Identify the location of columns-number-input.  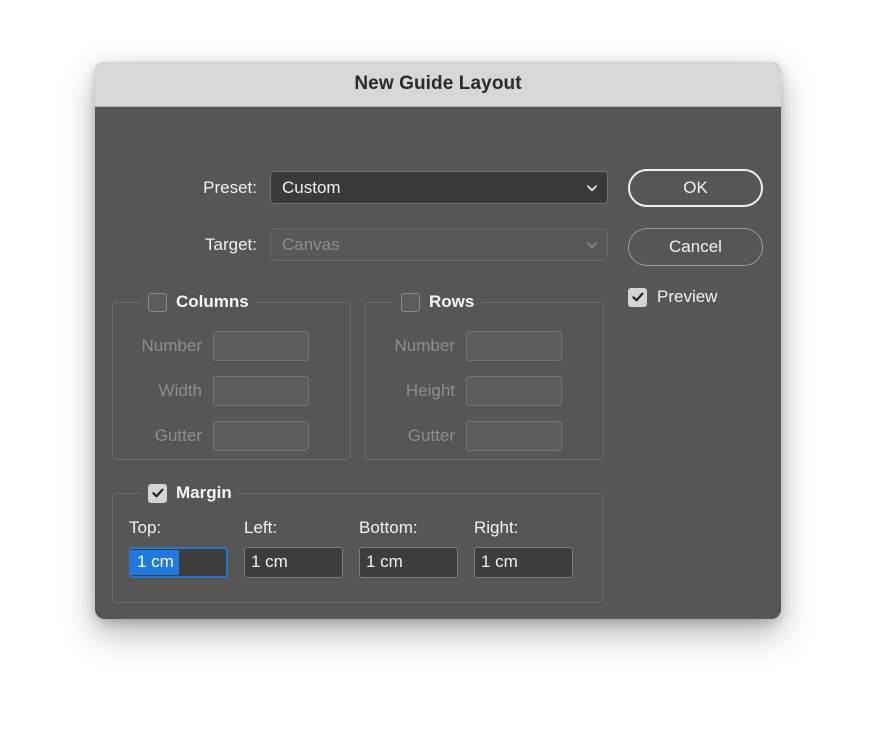
(261, 346).